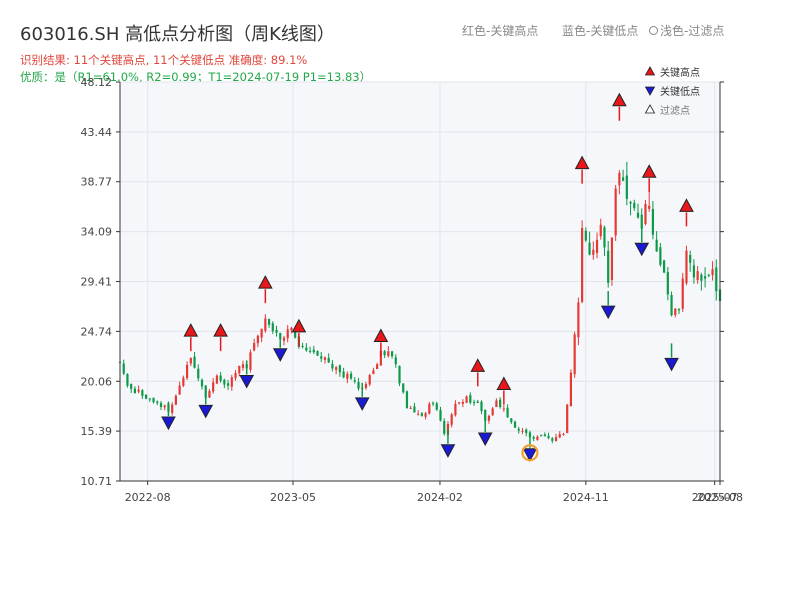 The width and height of the screenshot is (800, 600). Describe the element at coordinates (440, 497) in the screenshot. I see `x-tick-label: 2024-02` at that location.